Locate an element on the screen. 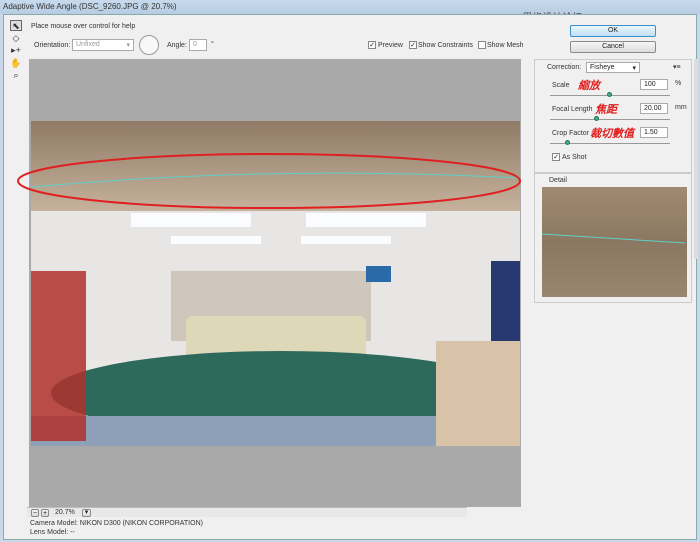 This screenshot has height=542, width=700. cancel-button: Cancel is located at coordinates (613, 47).